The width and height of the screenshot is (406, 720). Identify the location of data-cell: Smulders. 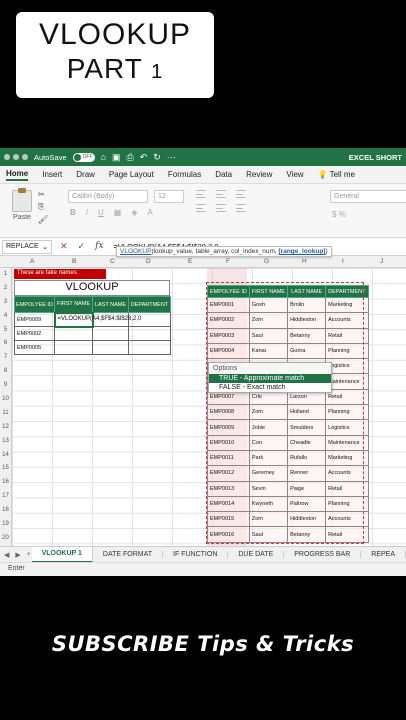
(307, 427).